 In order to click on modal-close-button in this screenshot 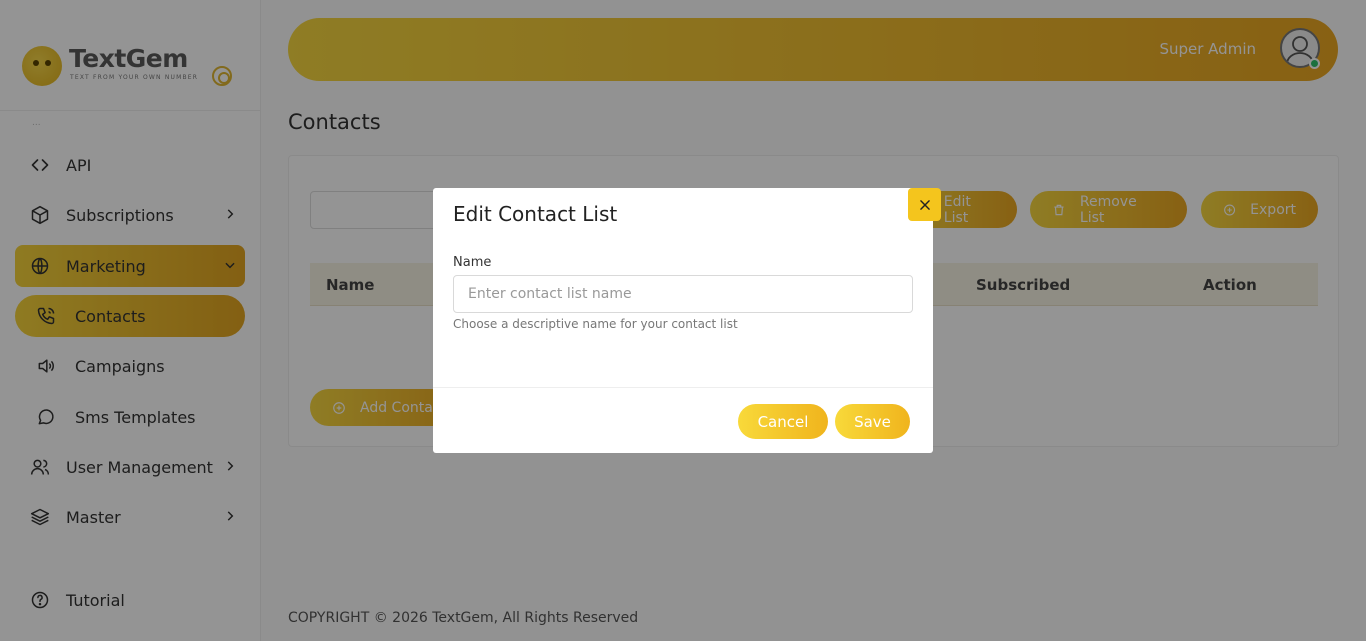, I will do `click(924, 204)`.